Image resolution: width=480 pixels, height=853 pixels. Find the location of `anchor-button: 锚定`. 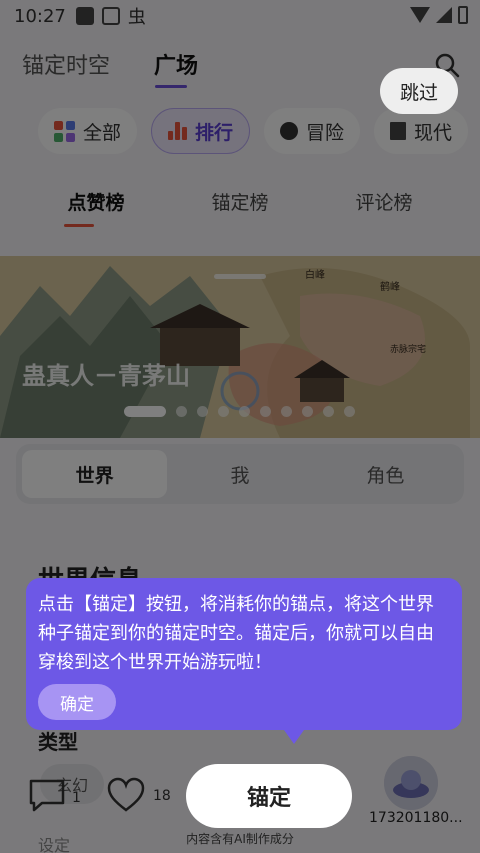

anchor-button: 锚定 is located at coordinates (269, 796).